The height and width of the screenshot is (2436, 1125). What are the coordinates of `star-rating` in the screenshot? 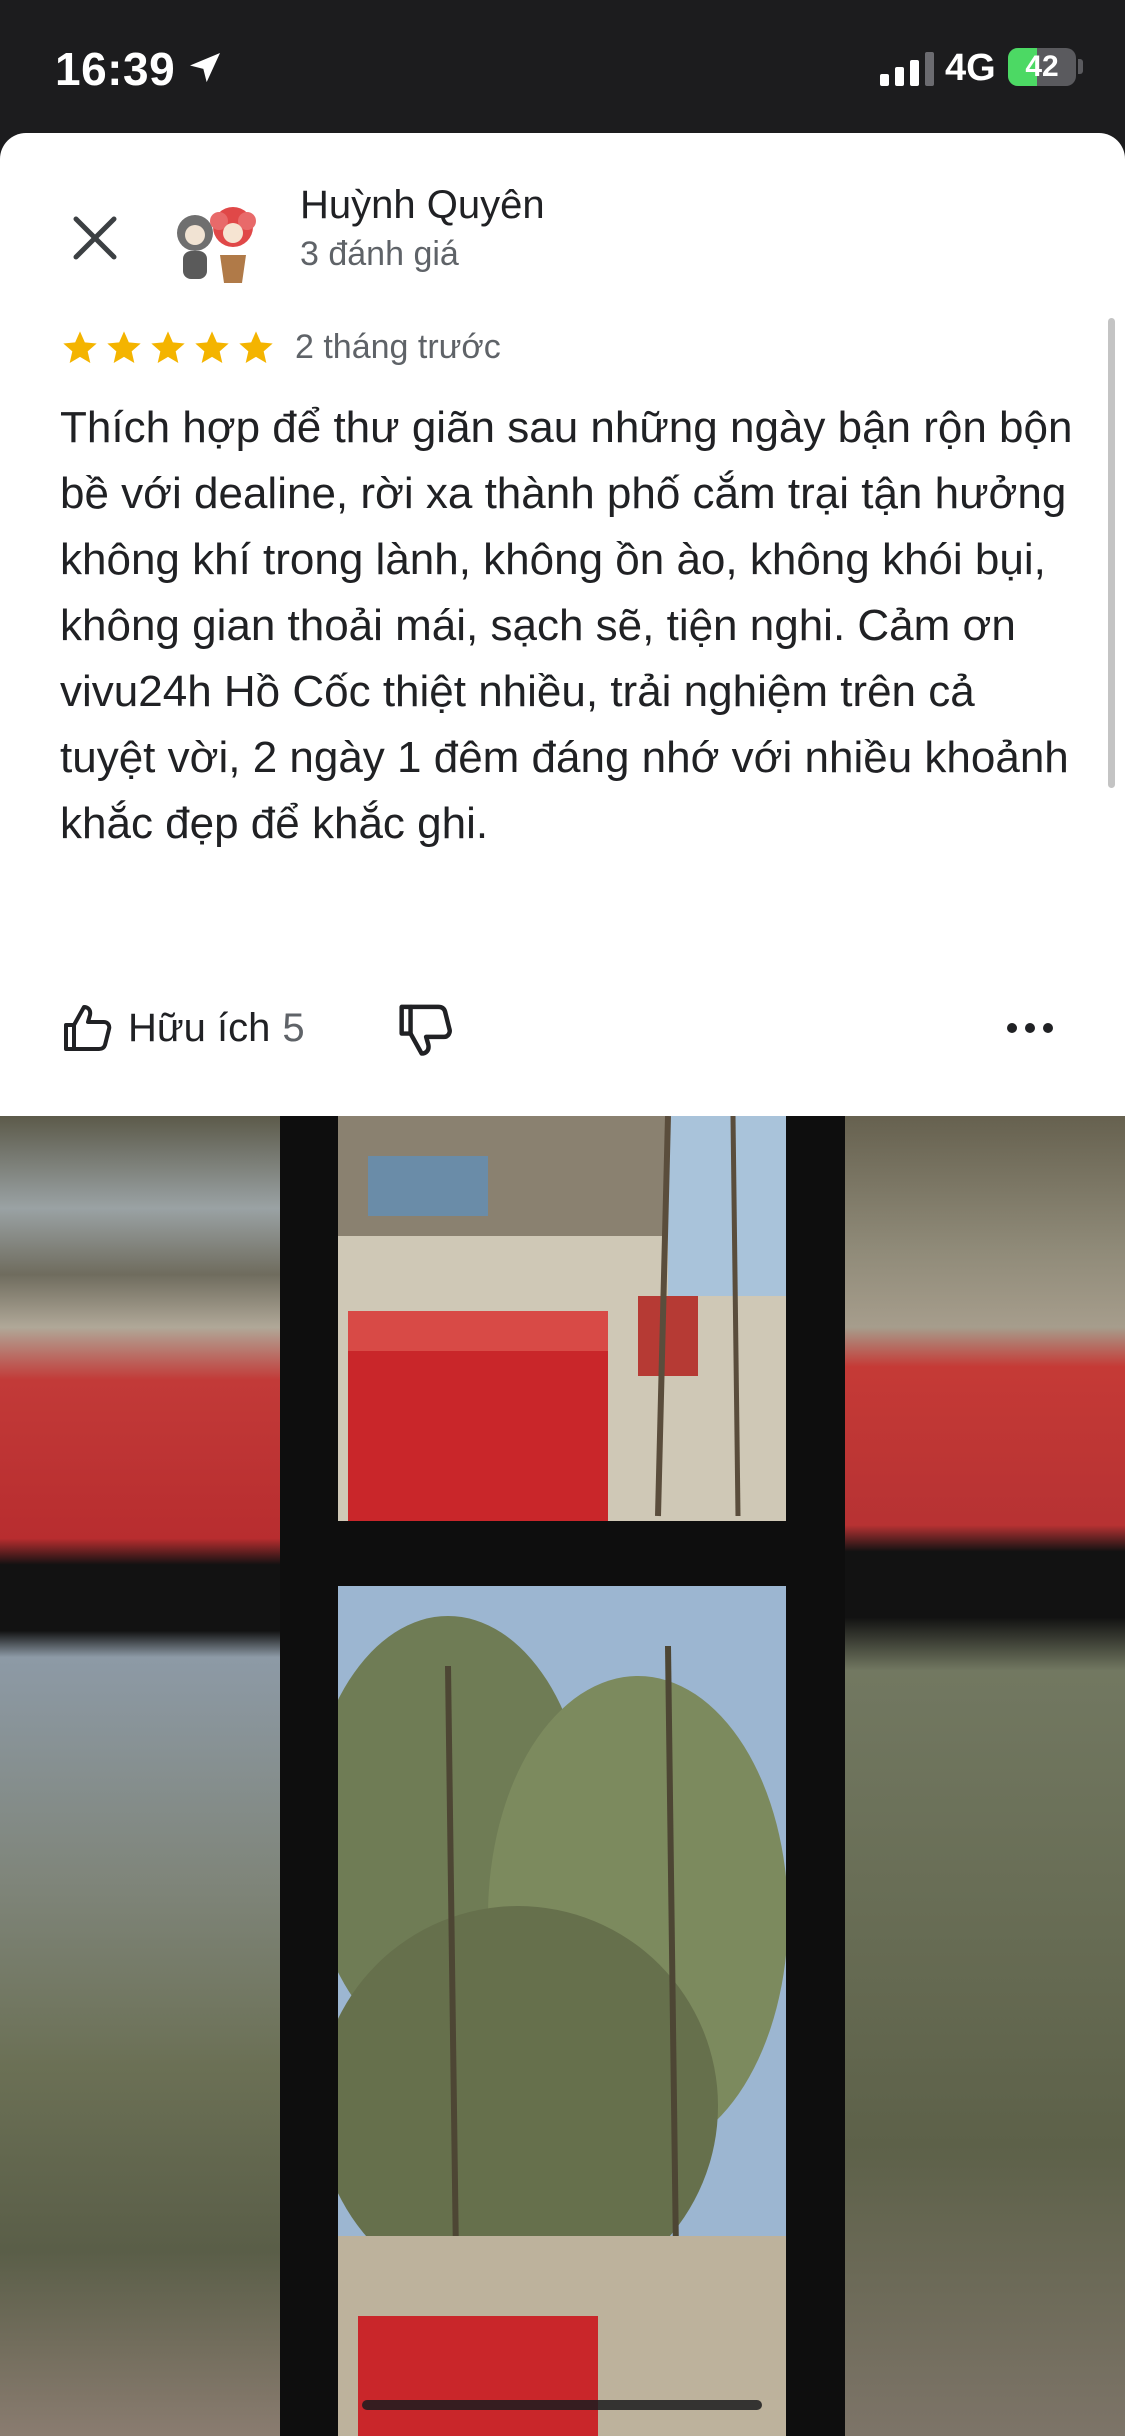 It's located at (168, 348).